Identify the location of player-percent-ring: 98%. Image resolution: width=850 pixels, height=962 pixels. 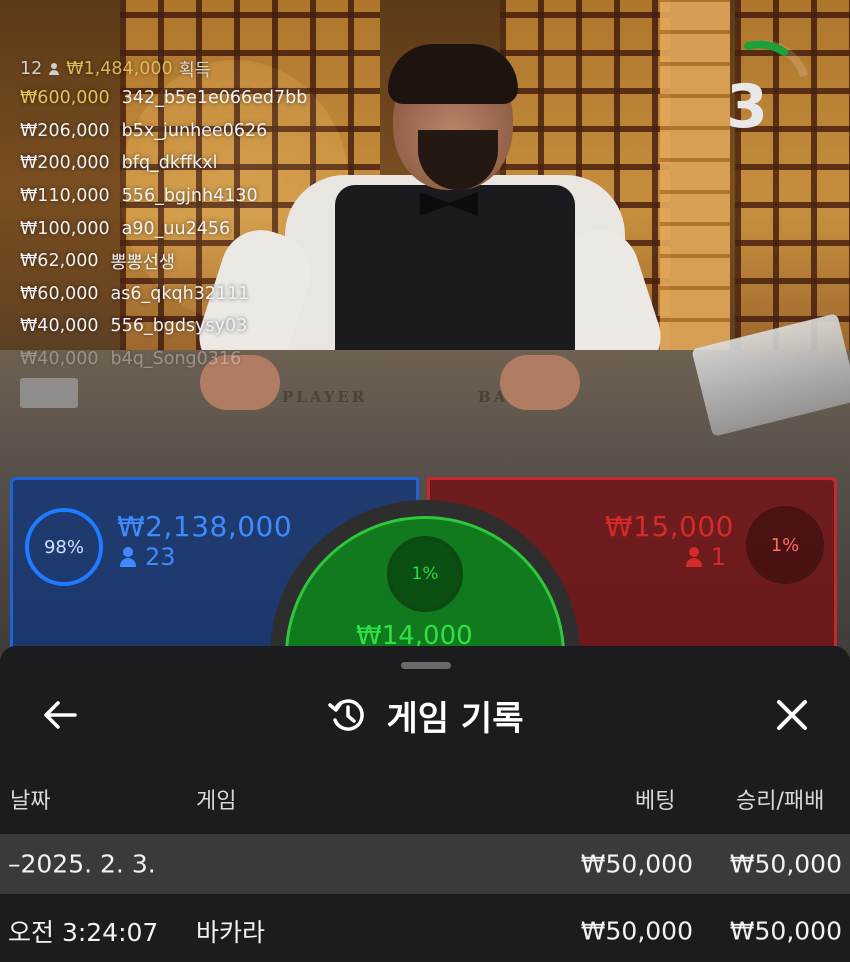
(64, 547).